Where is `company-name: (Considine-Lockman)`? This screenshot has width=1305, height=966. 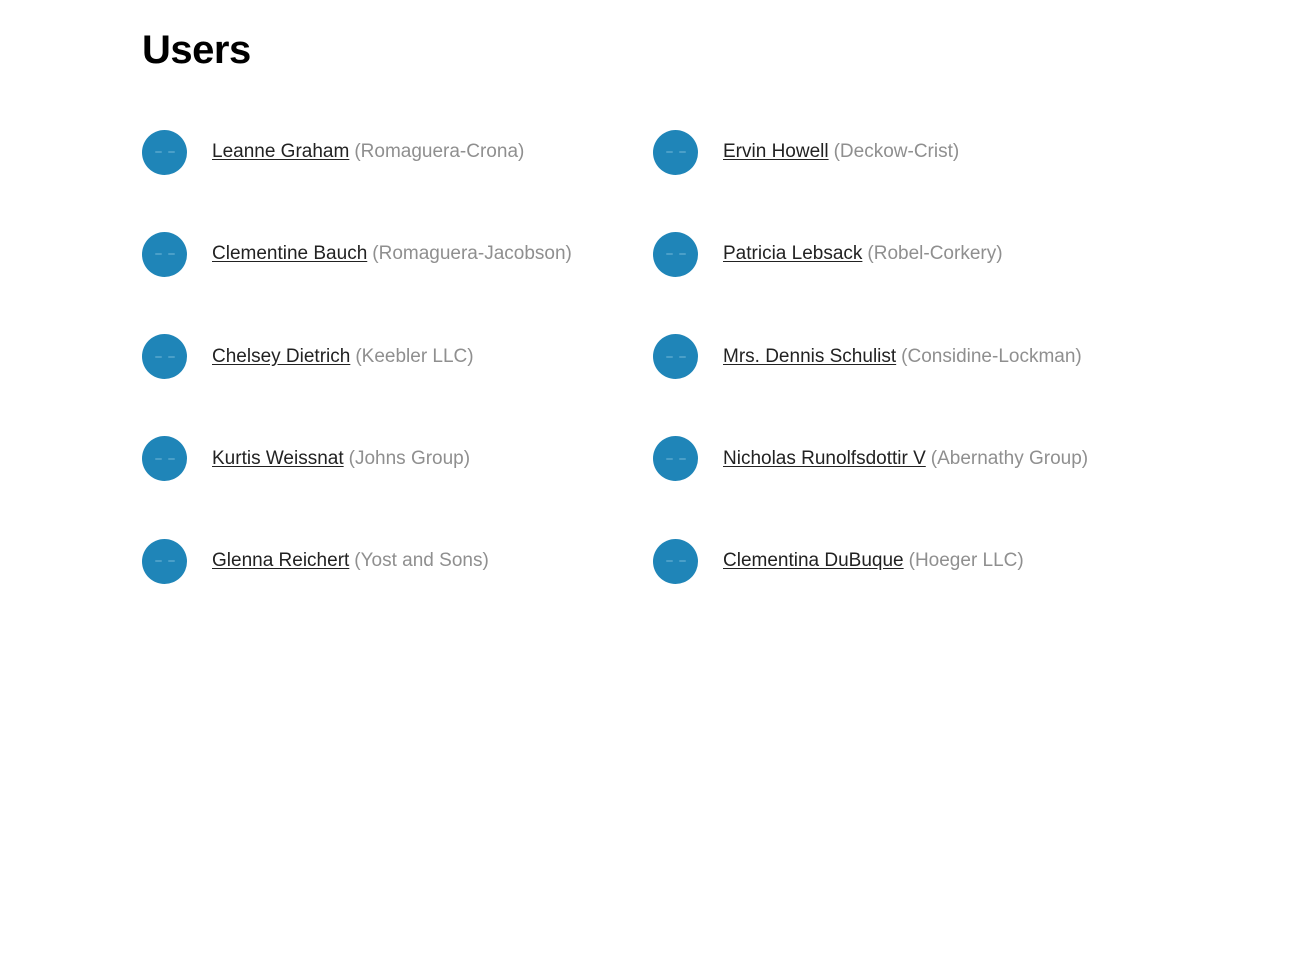 company-name: (Considine-Lockman) is located at coordinates (991, 356).